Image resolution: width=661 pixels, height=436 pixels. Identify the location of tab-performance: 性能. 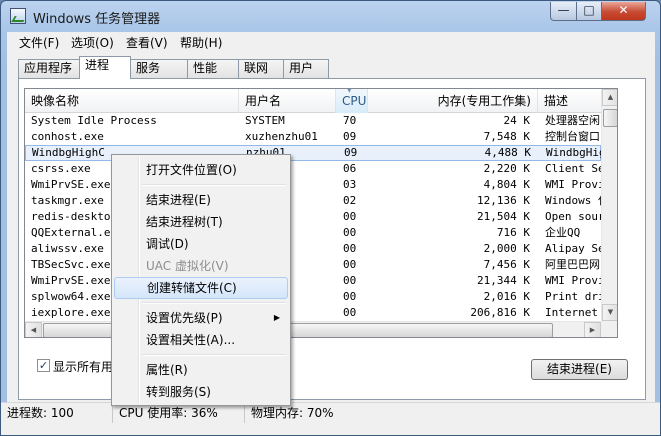
(213, 68).